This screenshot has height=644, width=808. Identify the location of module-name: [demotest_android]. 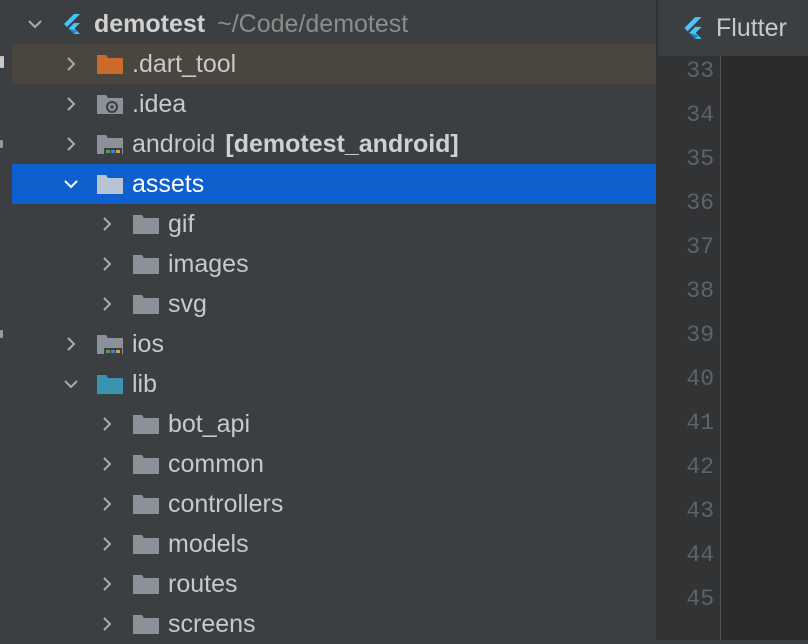
(342, 143).